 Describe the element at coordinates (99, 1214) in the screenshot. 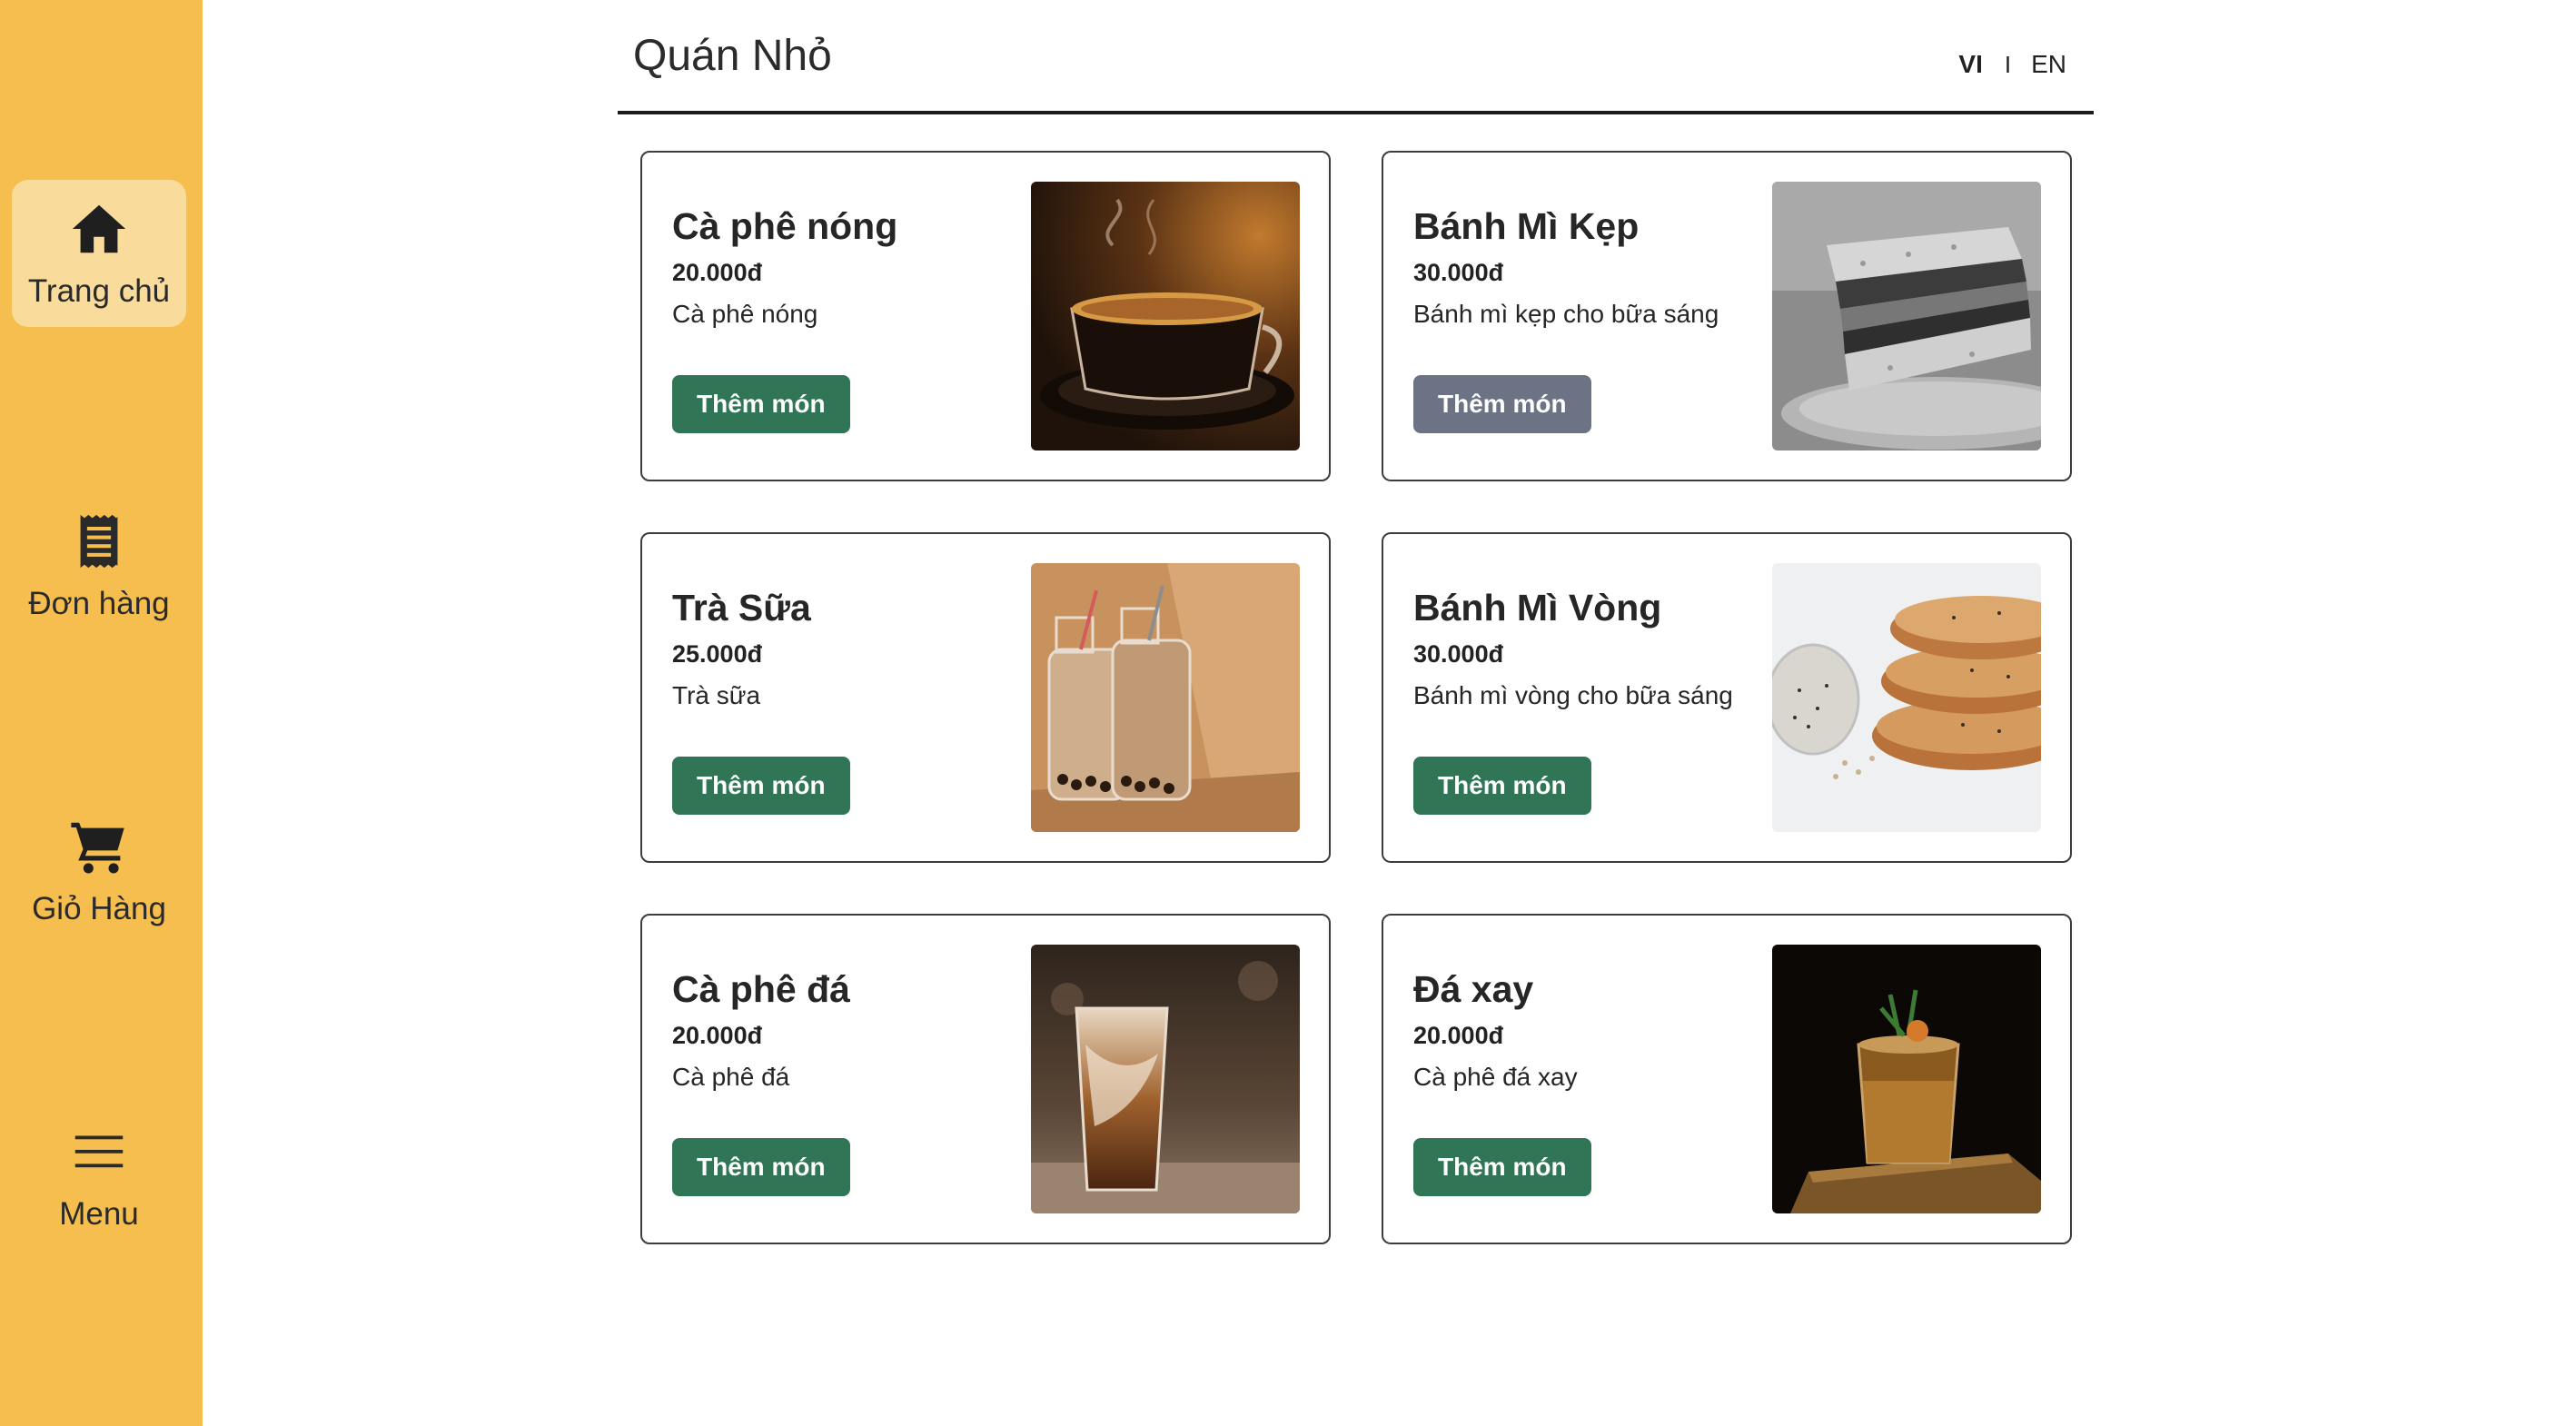

I see `sidebar-item-label: Menu` at that location.